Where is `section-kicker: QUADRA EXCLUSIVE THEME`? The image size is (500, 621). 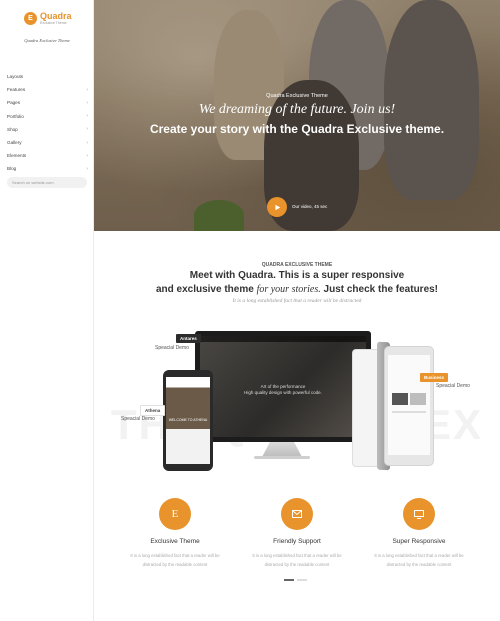
section-kicker: QUADRA EXCLUSIVE THEME is located at coordinates (297, 265).